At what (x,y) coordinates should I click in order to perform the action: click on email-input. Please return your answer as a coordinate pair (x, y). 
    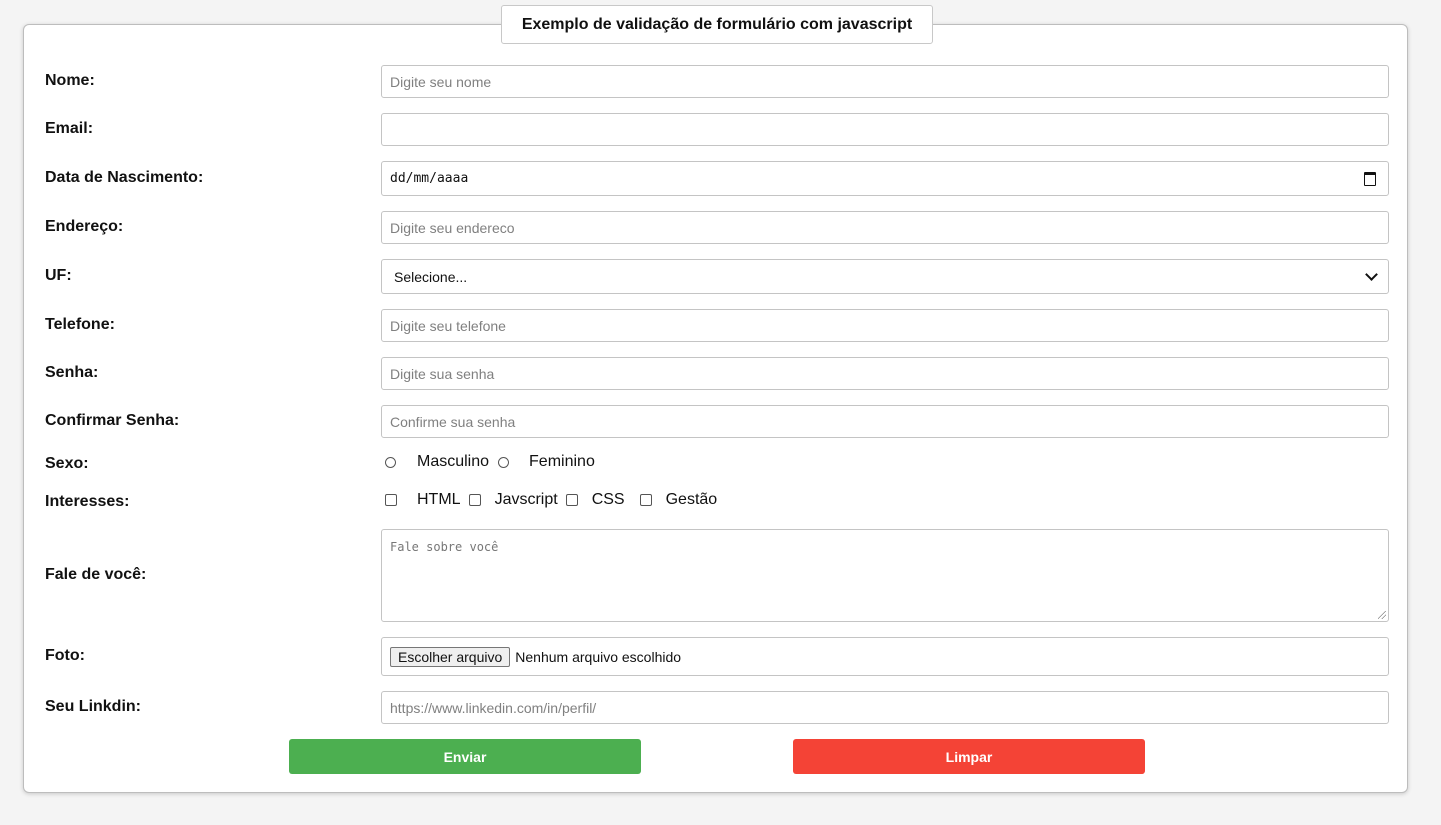
    Looking at the image, I should click on (885, 129).